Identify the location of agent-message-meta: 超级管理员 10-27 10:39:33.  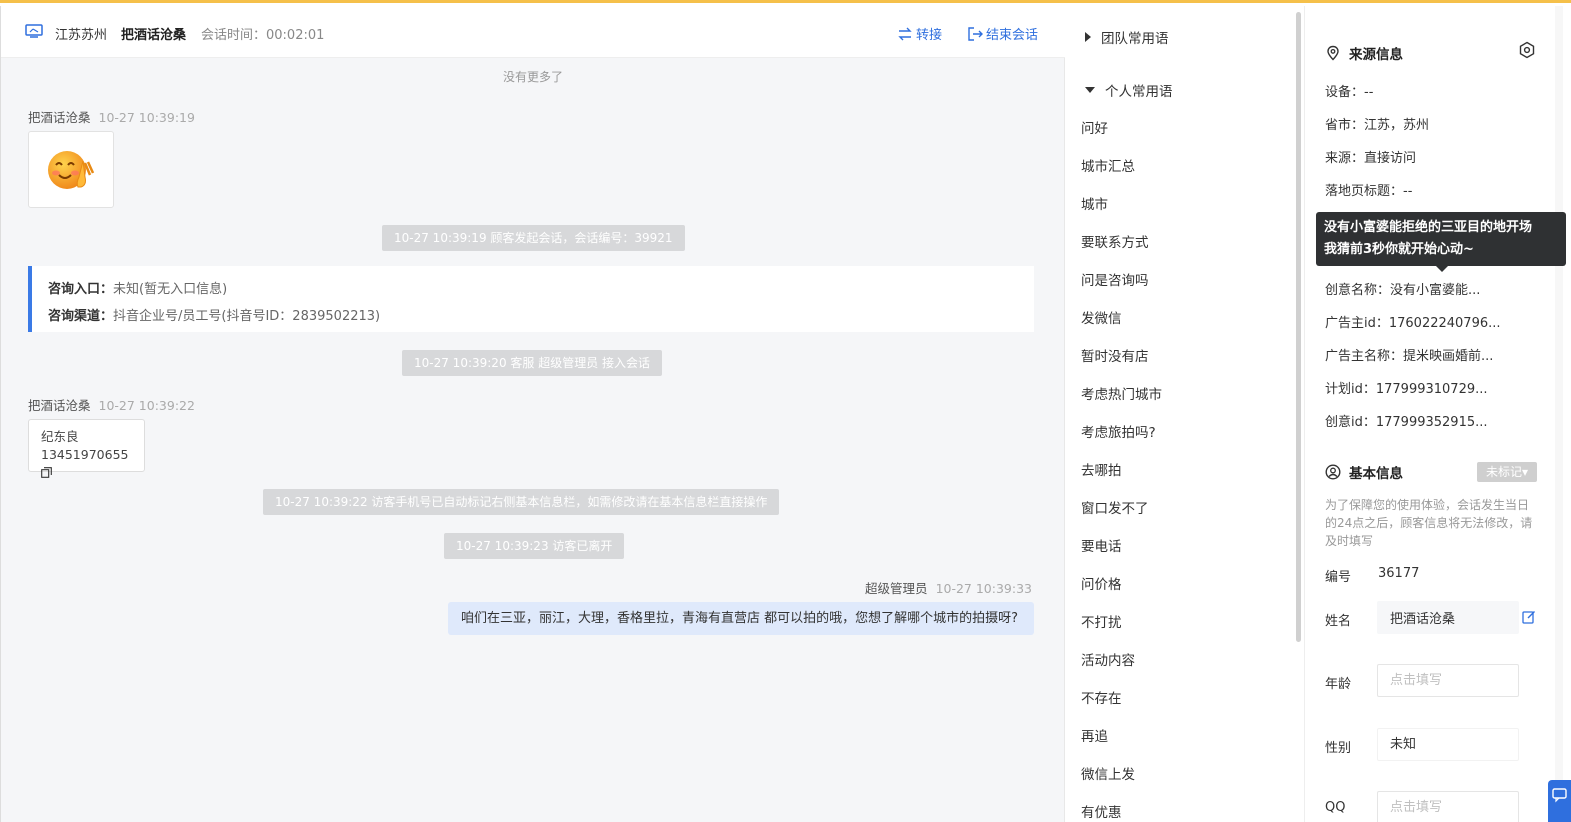
(948, 587).